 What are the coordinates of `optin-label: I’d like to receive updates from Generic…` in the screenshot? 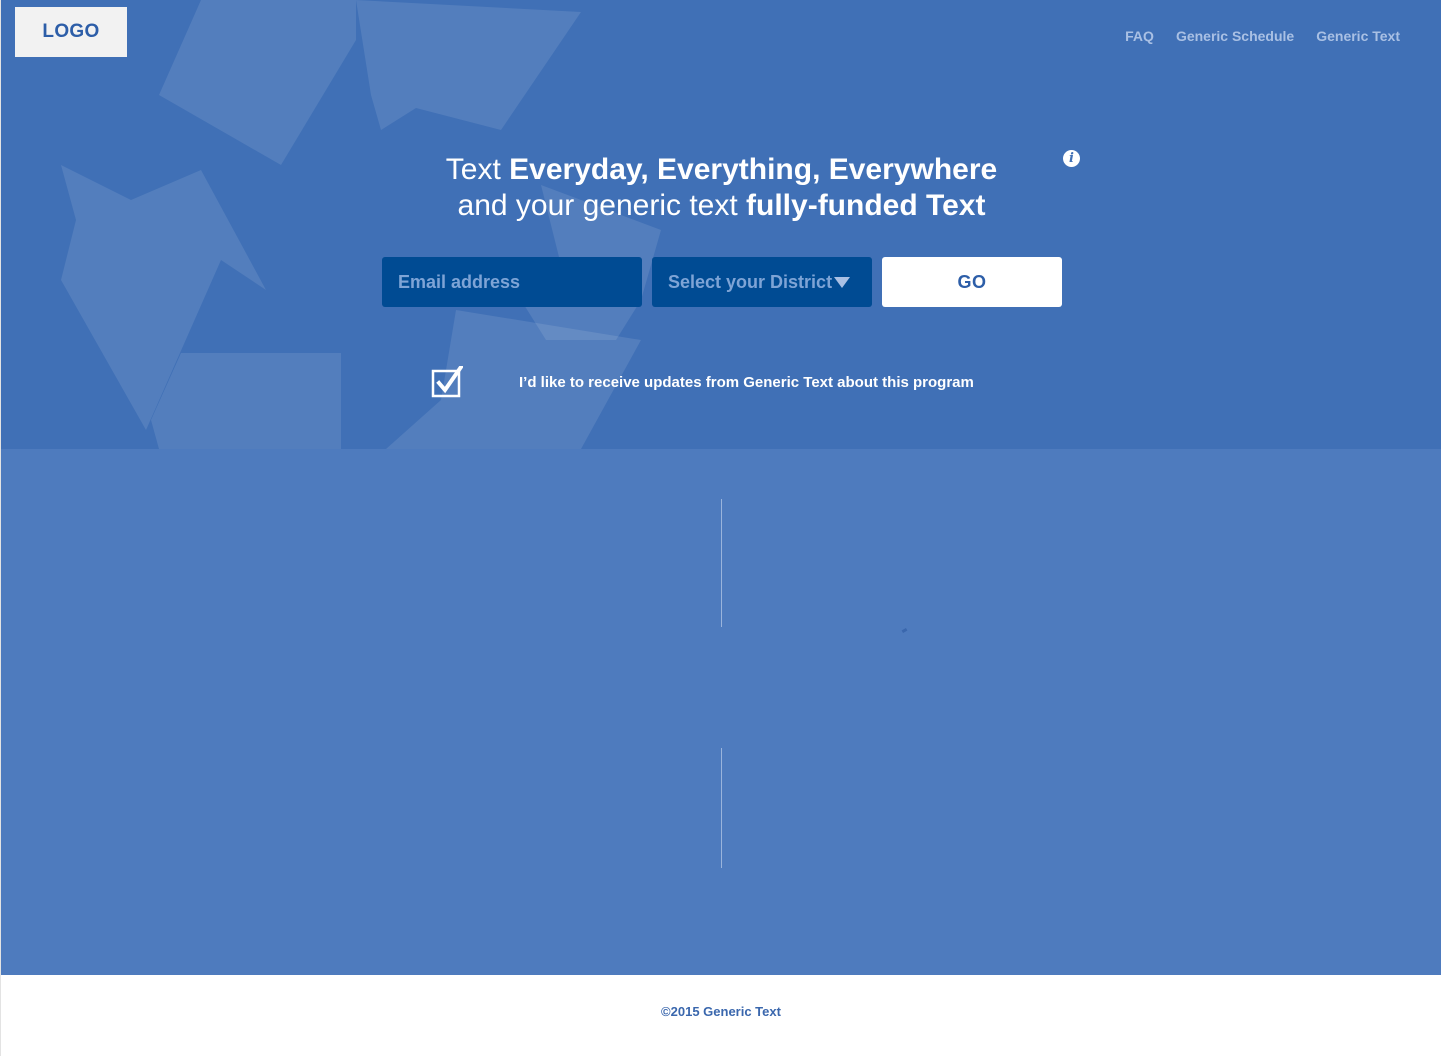 It's located at (746, 382).